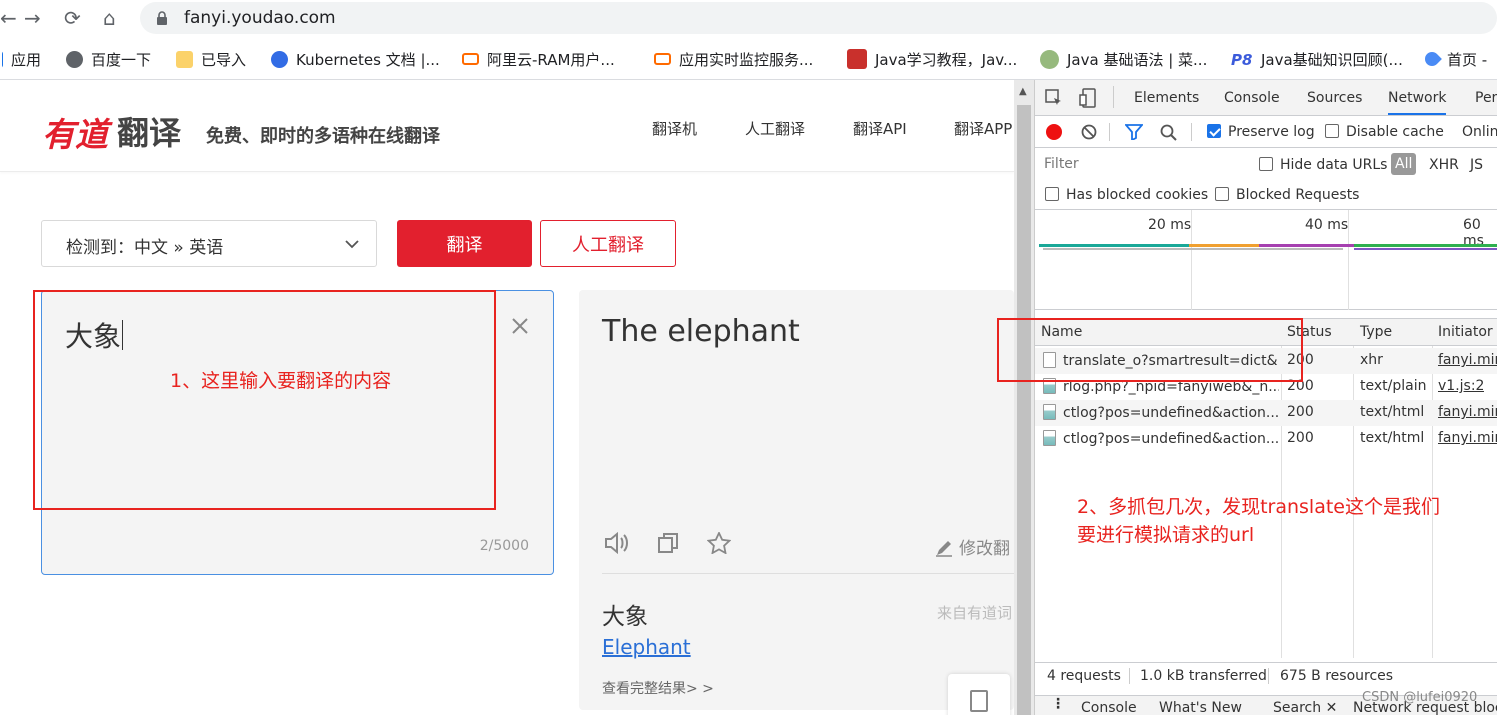  I want to click on nav-translator-device: 翻译机, so click(674, 128).